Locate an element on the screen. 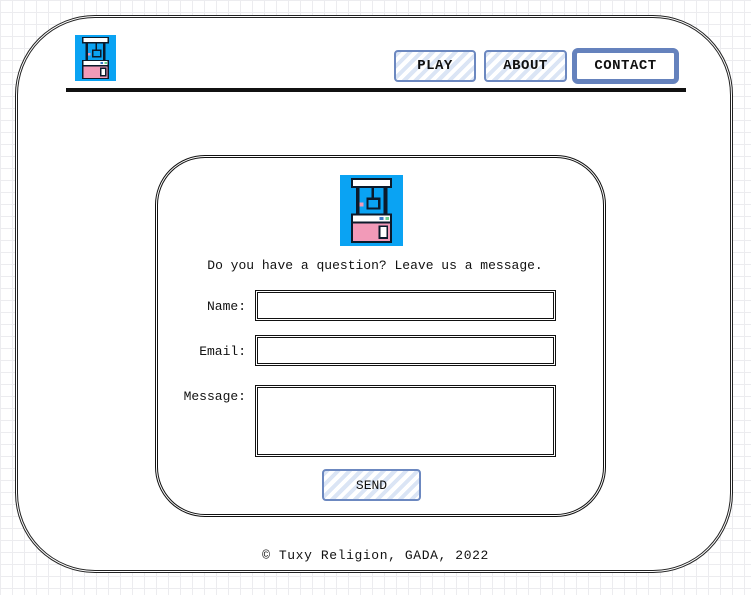 The width and height of the screenshot is (751, 595). name-label: Name: is located at coordinates (226, 306).